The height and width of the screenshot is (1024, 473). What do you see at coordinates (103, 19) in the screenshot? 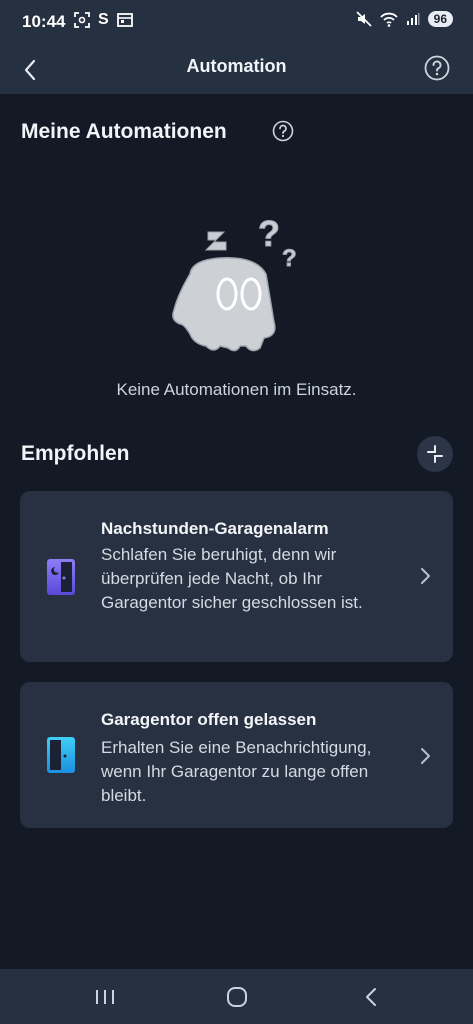
I see `s-app-icon: S` at bounding box center [103, 19].